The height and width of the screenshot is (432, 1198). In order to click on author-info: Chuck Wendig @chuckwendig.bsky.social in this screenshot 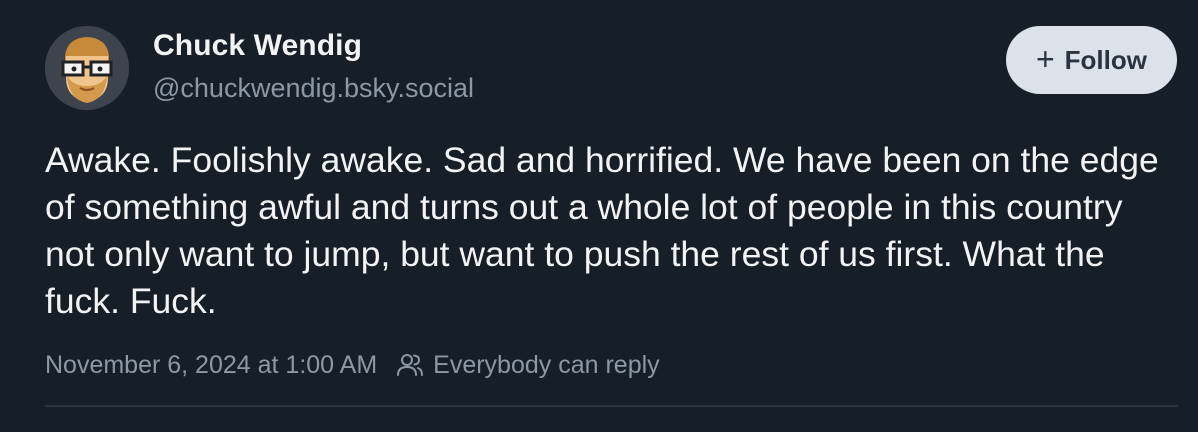, I will do `click(313, 66)`.